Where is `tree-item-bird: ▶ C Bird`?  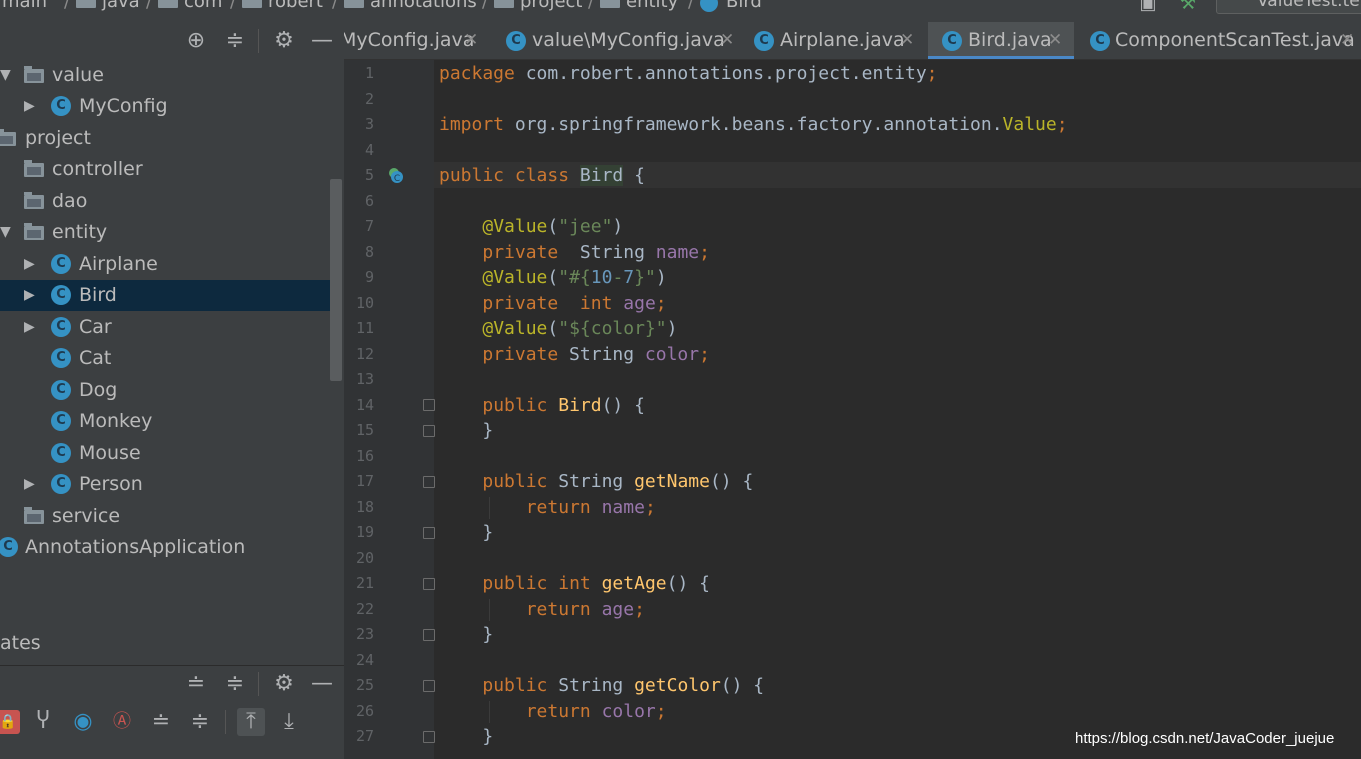
tree-item-bird: ▶ C Bird is located at coordinates (165, 295).